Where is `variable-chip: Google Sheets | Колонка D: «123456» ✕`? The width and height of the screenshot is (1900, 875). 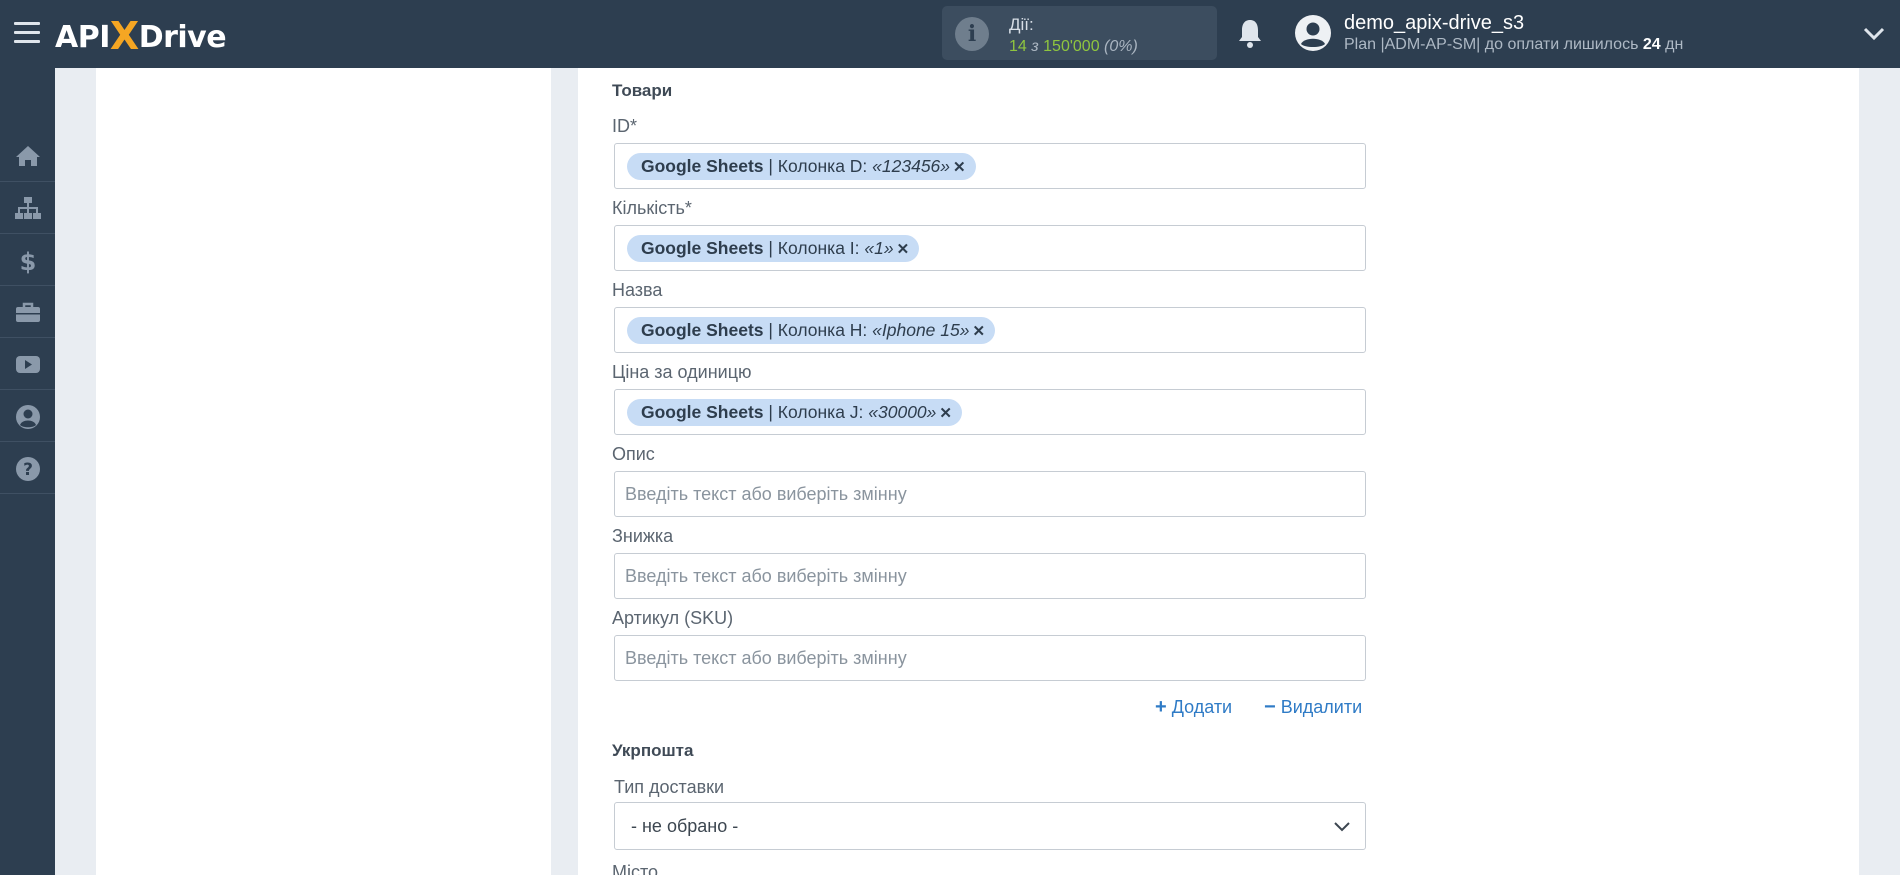
variable-chip: Google Sheets | Колонка D: «123456» ✕ is located at coordinates (801, 166).